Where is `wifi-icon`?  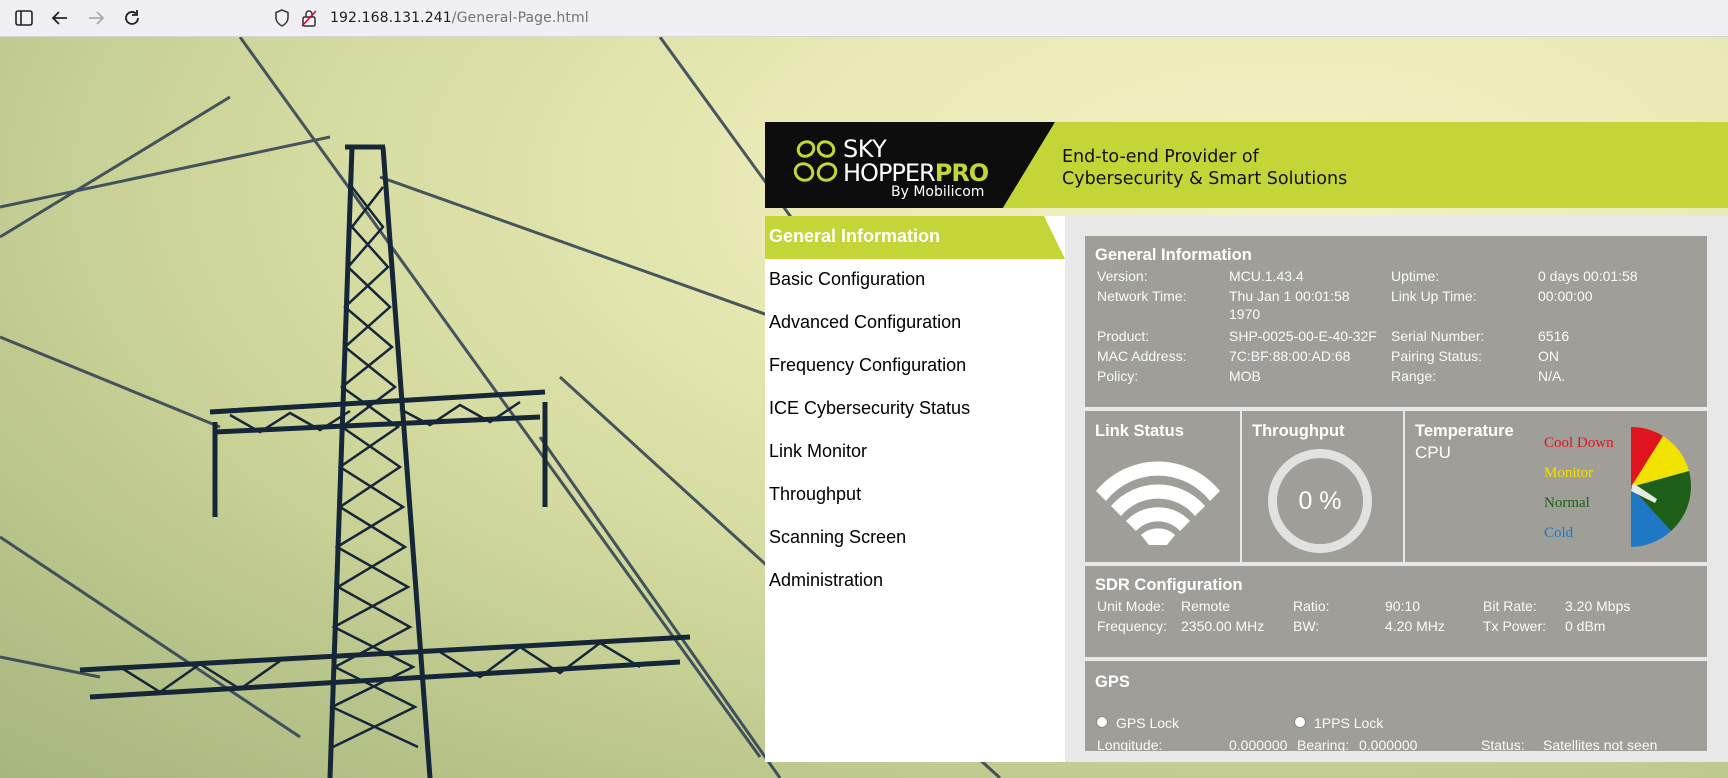
wifi-icon is located at coordinates (1158, 506).